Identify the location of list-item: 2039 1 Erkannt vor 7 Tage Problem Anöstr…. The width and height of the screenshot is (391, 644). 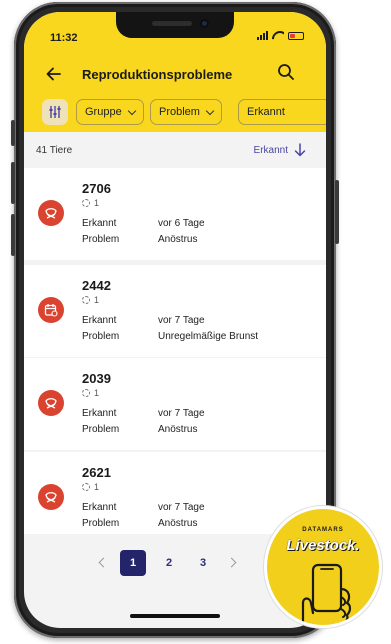
(175, 404).